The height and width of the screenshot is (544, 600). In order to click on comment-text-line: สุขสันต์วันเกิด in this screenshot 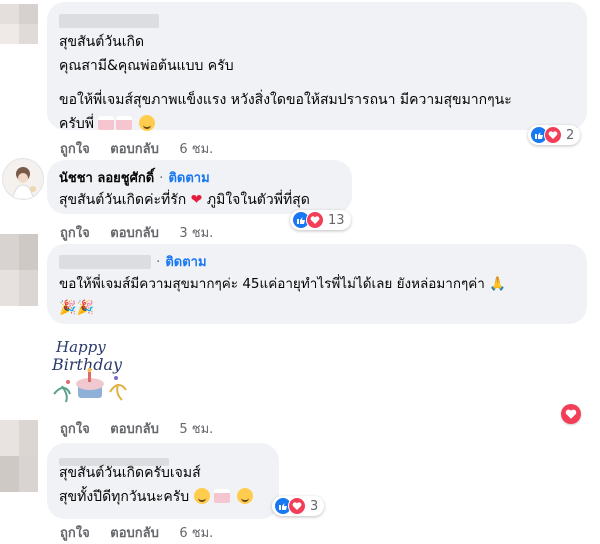, I will do `click(102, 42)`.